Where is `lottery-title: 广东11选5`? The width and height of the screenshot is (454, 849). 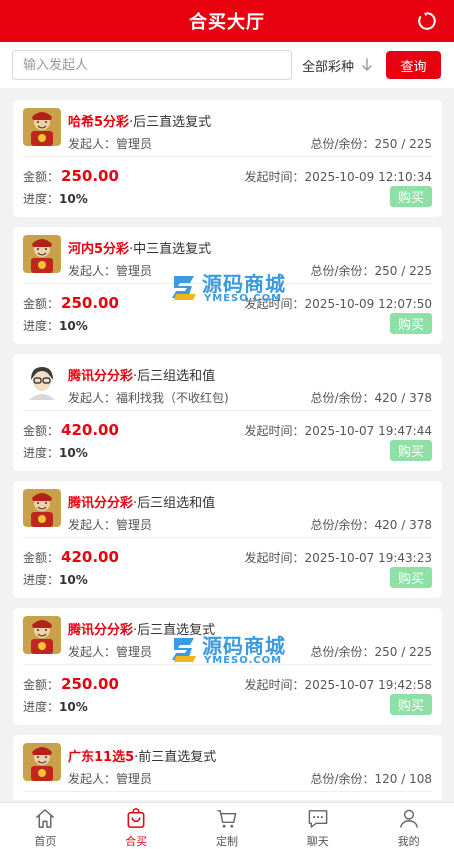 lottery-title: 广东11选5 is located at coordinates (101, 757).